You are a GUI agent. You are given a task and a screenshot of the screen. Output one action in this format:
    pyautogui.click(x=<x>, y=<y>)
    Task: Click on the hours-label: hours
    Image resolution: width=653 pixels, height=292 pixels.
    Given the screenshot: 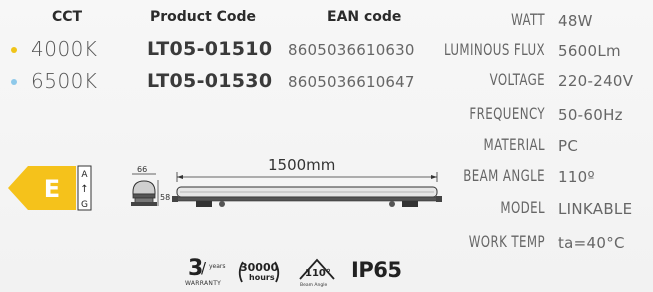 What is the action you would take?
    pyautogui.click(x=262, y=277)
    